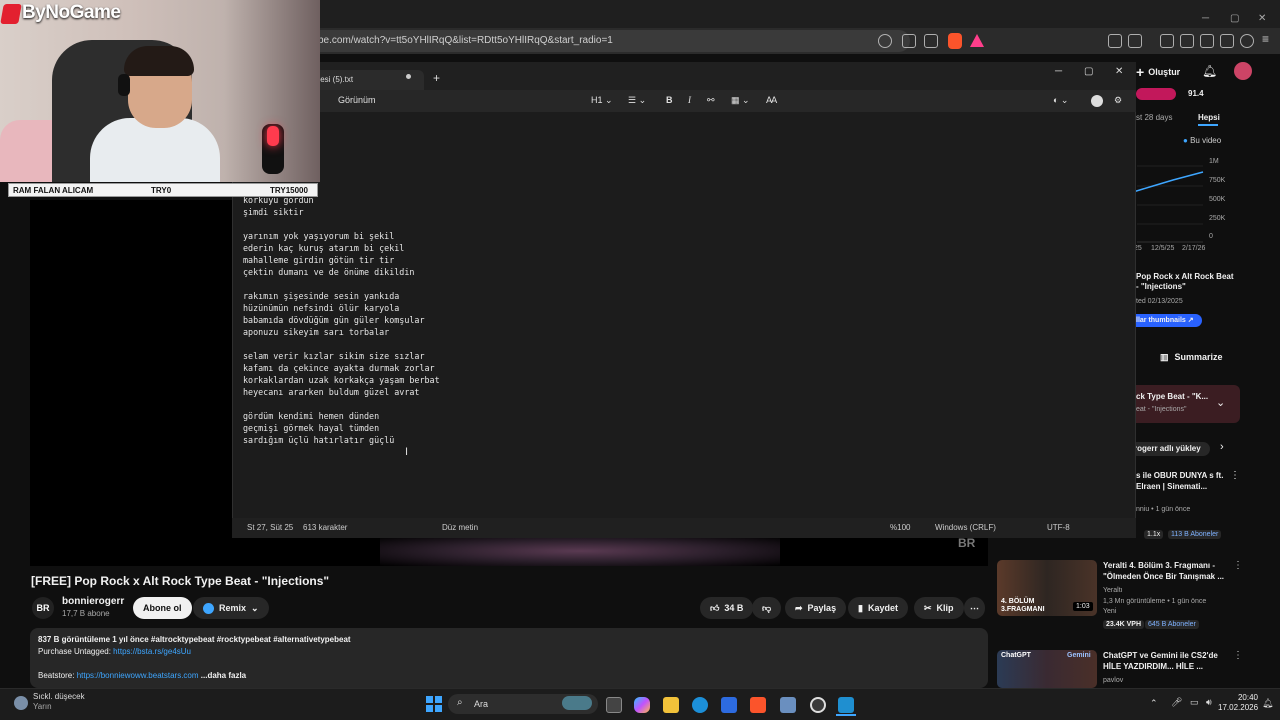 The image size is (1280, 720). What do you see at coordinates (1154, 117) in the screenshot?
I see `range-label: st 28 days` at bounding box center [1154, 117].